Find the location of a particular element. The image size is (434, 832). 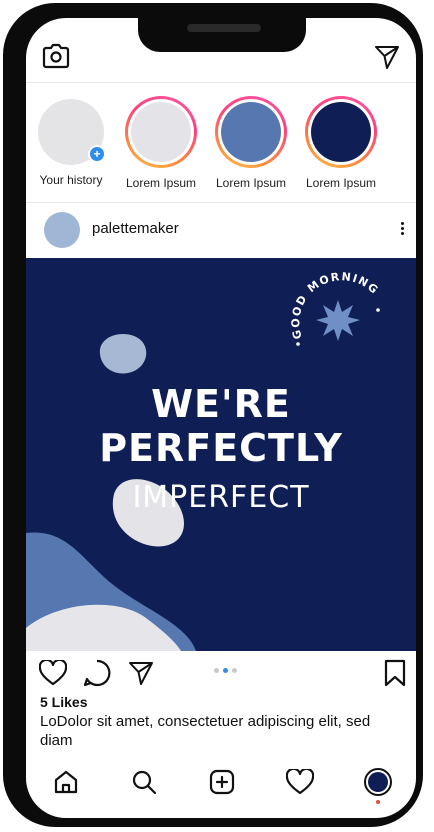

top-divider is located at coordinates (221, 82).